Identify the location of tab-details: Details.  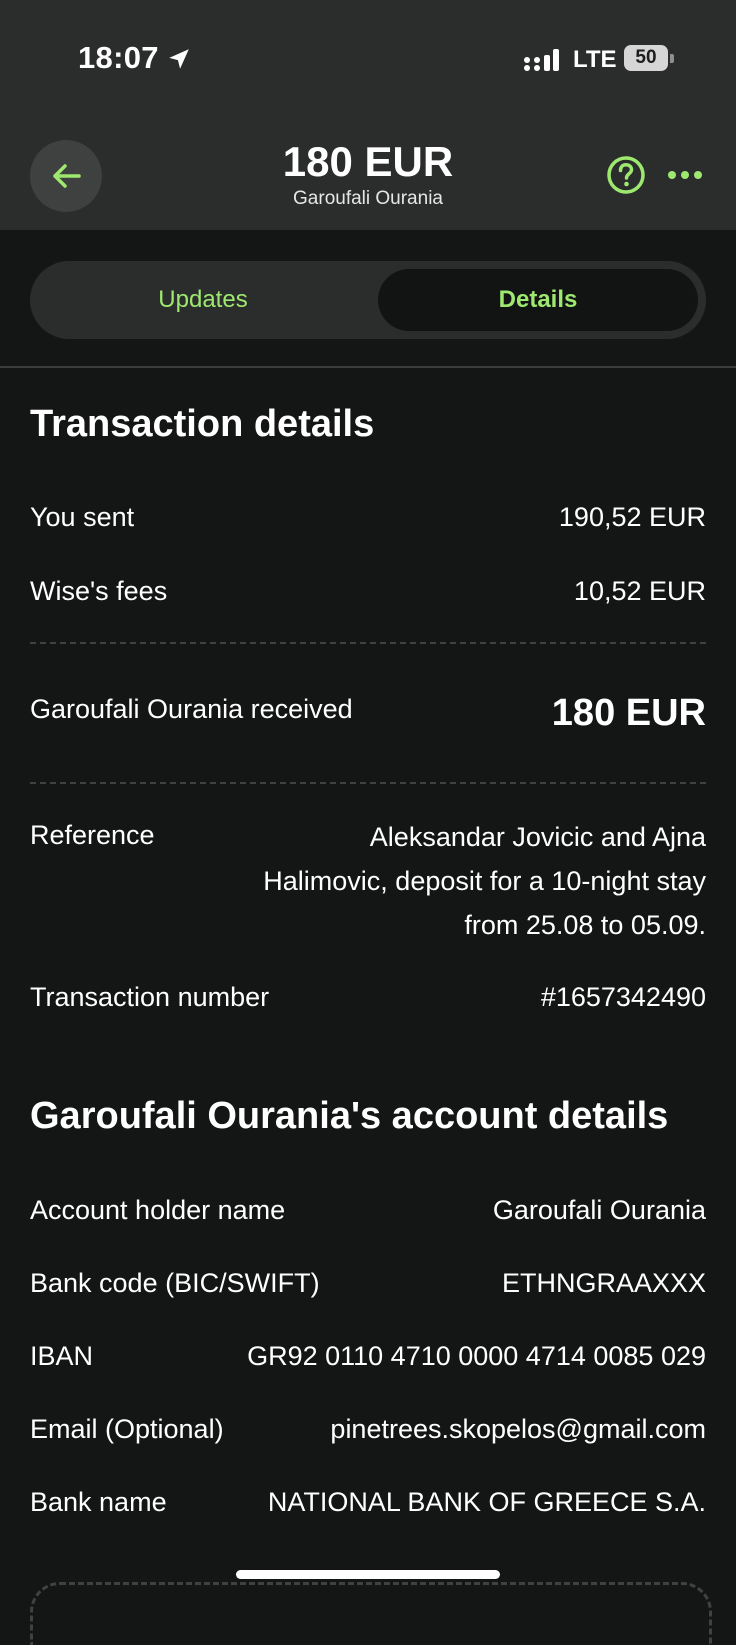
(538, 300).